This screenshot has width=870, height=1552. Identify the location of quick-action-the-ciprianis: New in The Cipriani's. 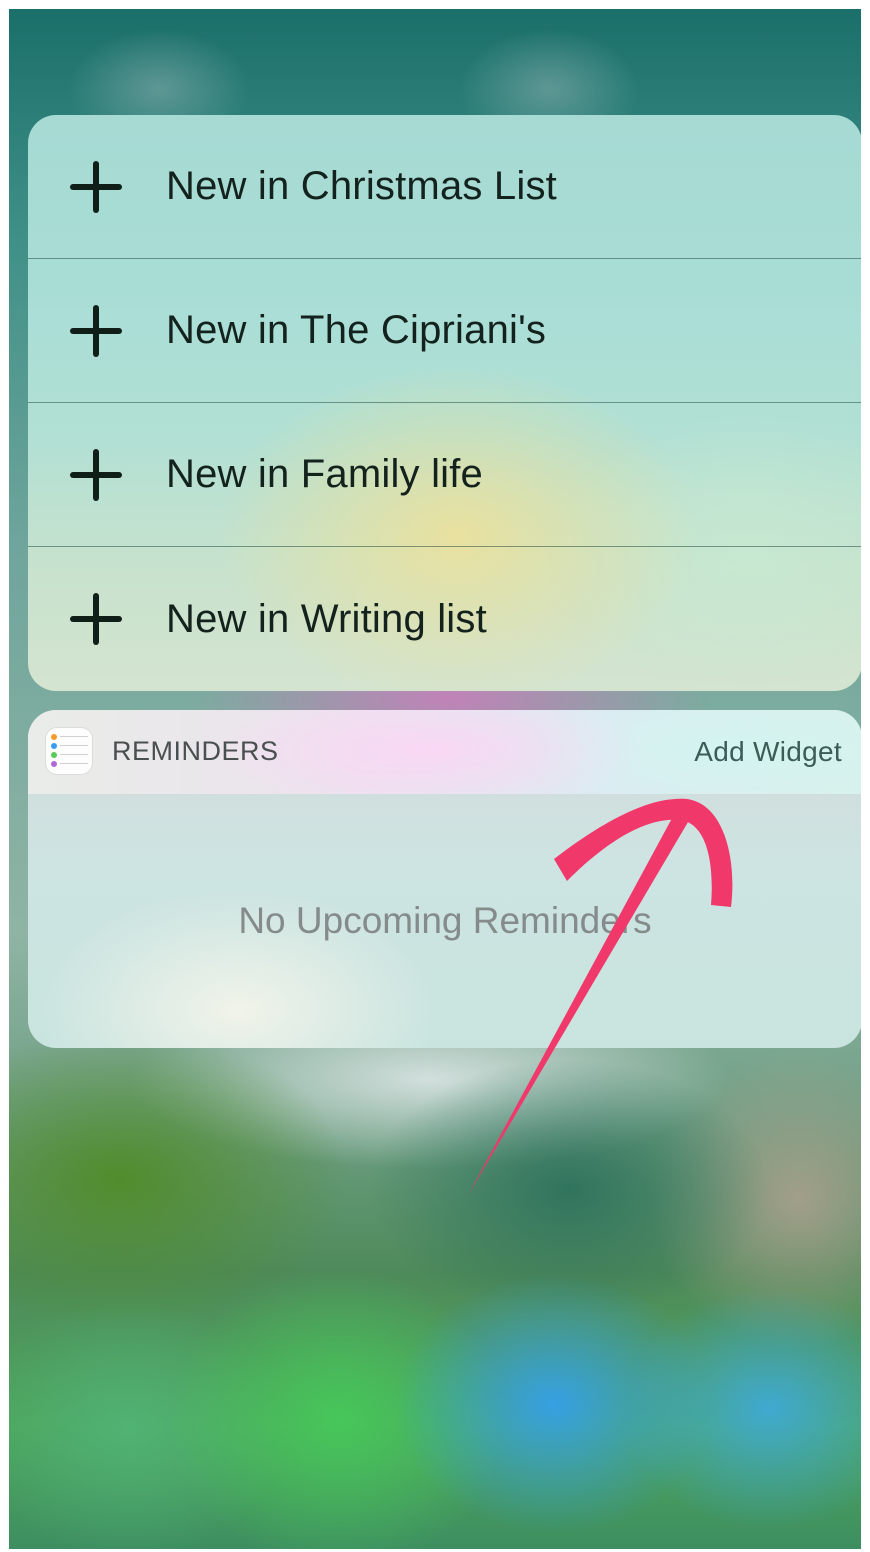
(444, 331).